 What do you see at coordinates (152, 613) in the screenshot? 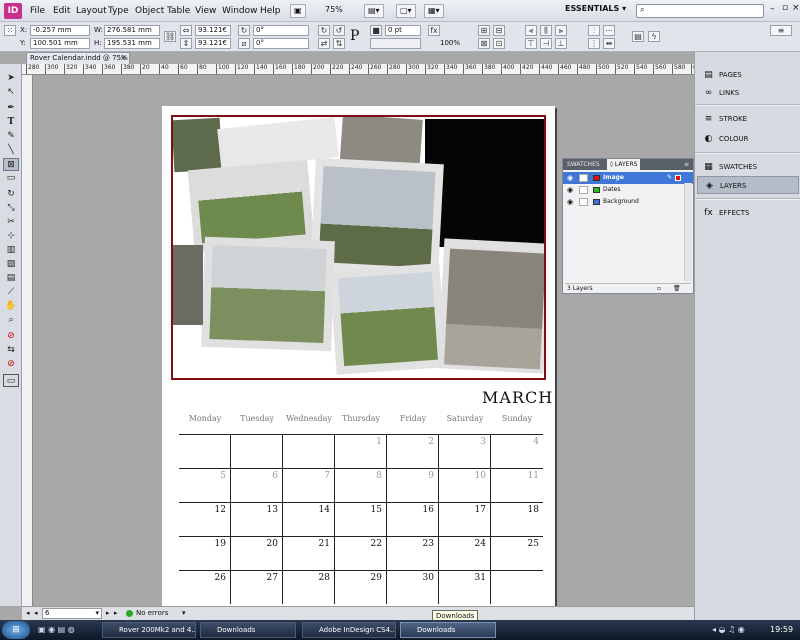
I see `preflight-status-text: No errors` at bounding box center [152, 613].